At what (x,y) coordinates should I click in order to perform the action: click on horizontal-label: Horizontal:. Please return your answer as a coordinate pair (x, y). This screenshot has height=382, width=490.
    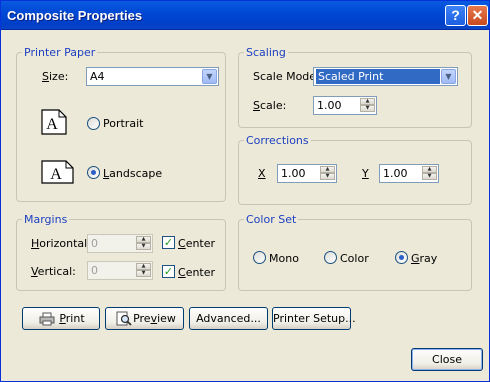
    Looking at the image, I should click on (61, 243).